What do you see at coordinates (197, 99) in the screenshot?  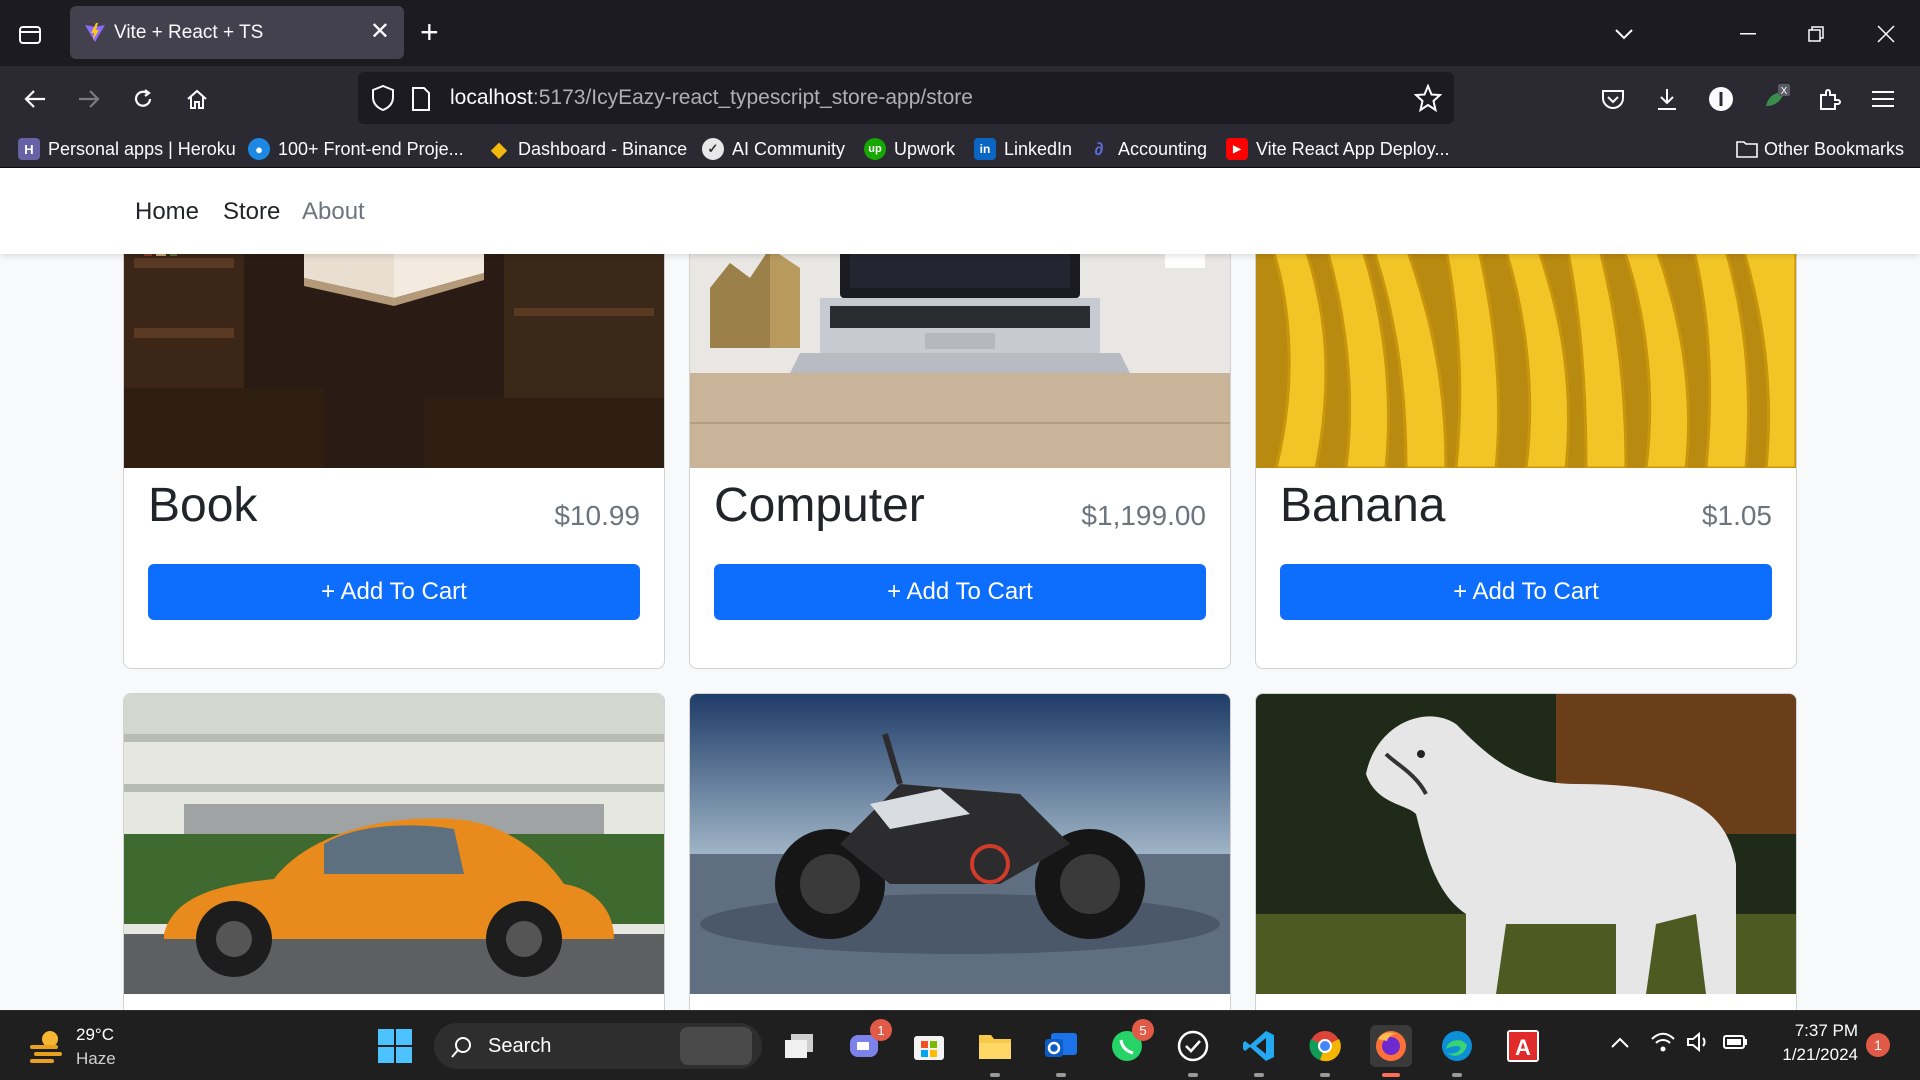 I see `home-icon` at bounding box center [197, 99].